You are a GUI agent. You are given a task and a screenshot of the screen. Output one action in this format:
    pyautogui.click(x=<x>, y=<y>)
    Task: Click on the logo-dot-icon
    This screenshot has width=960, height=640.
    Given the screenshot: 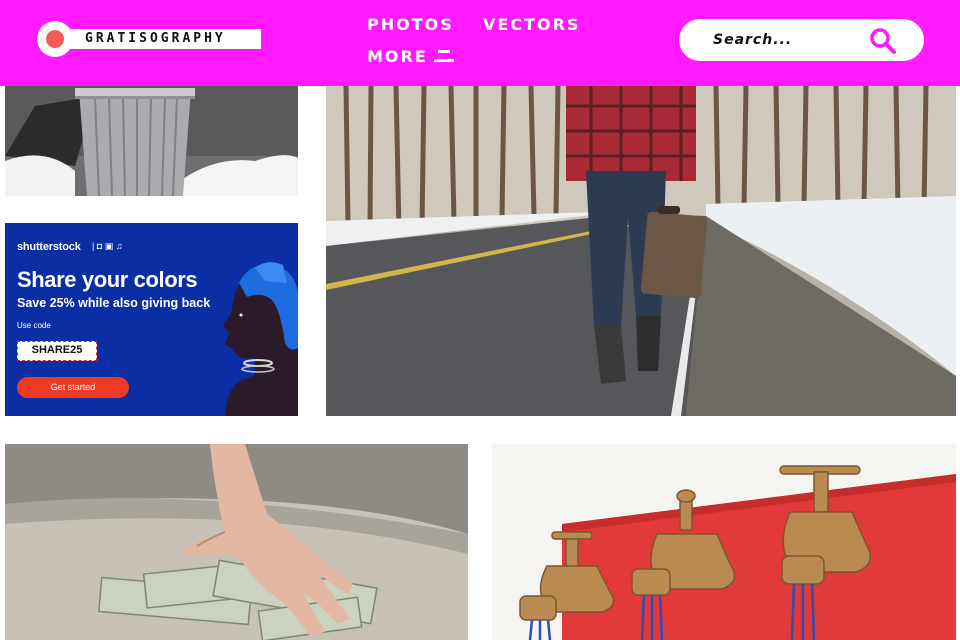 What is the action you would take?
    pyautogui.click(x=55, y=39)
    